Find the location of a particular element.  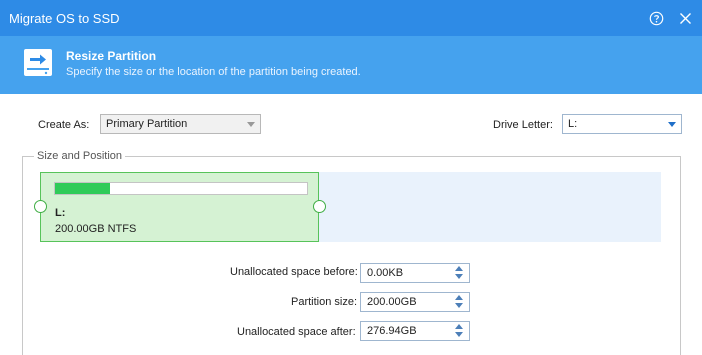

help-button is located at coordinates (656, 18).